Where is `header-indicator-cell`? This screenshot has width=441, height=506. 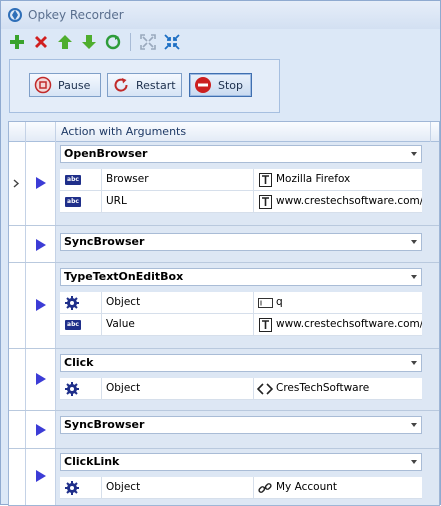
header-indicator-cell is located at coordinates (17, 132).